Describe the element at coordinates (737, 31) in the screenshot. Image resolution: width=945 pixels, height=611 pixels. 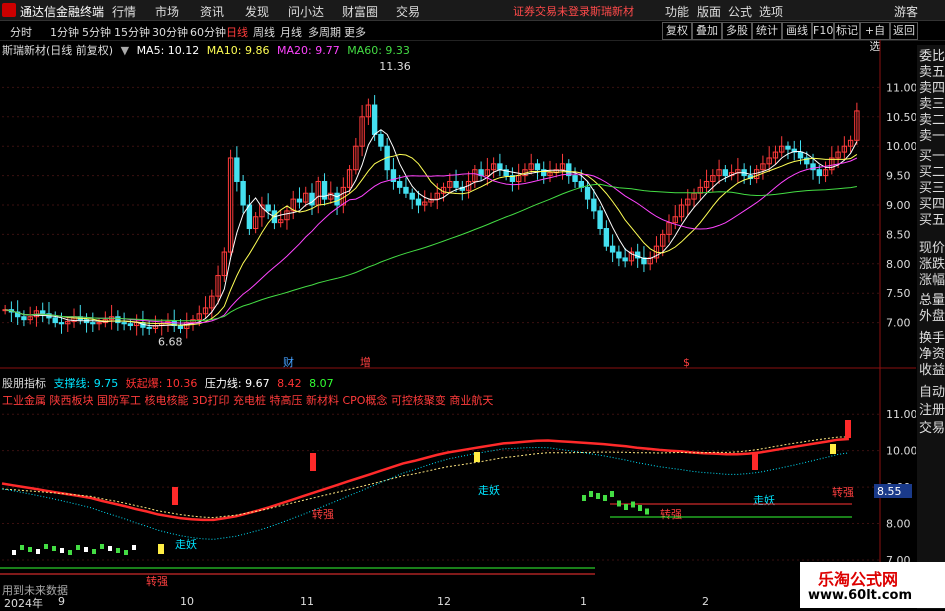
I see `multi-stock-button: 多股` at that location.